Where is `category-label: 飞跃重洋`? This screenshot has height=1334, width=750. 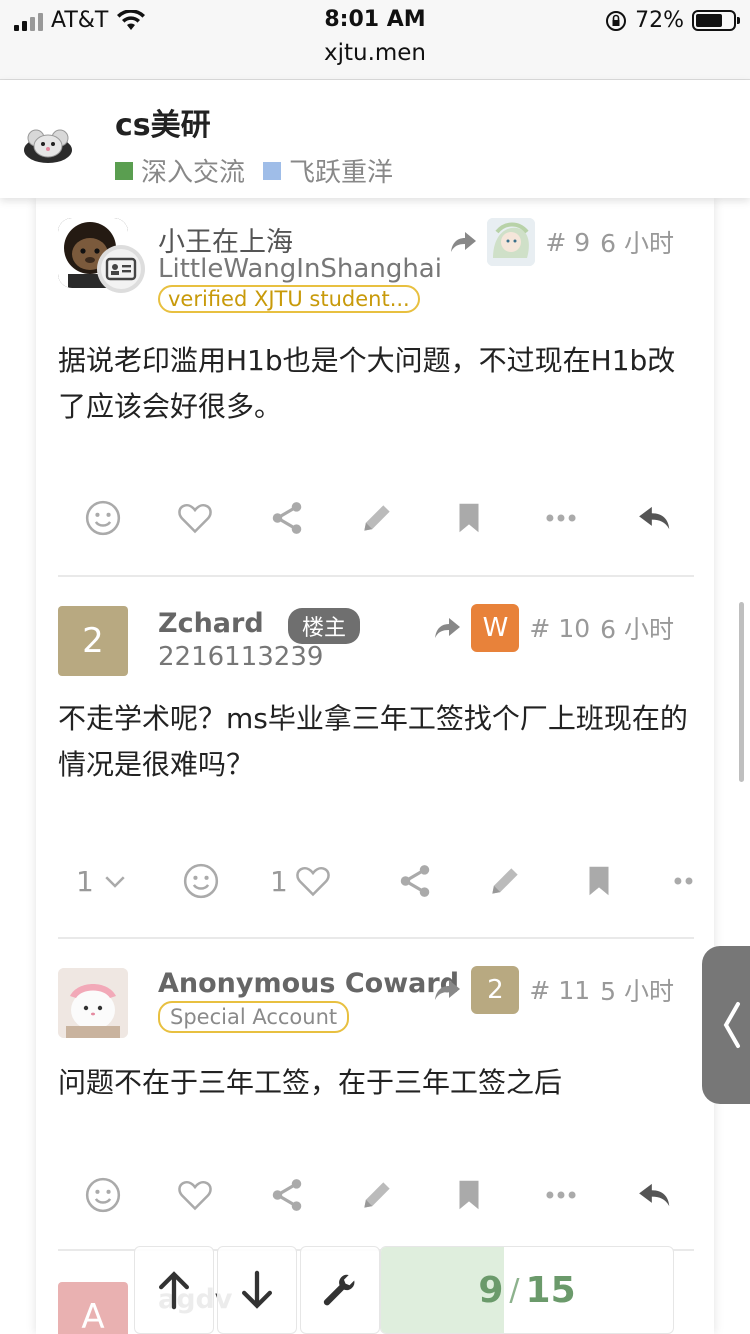
category-label: 飞跃重洋 is located at coordinates (341, 173).